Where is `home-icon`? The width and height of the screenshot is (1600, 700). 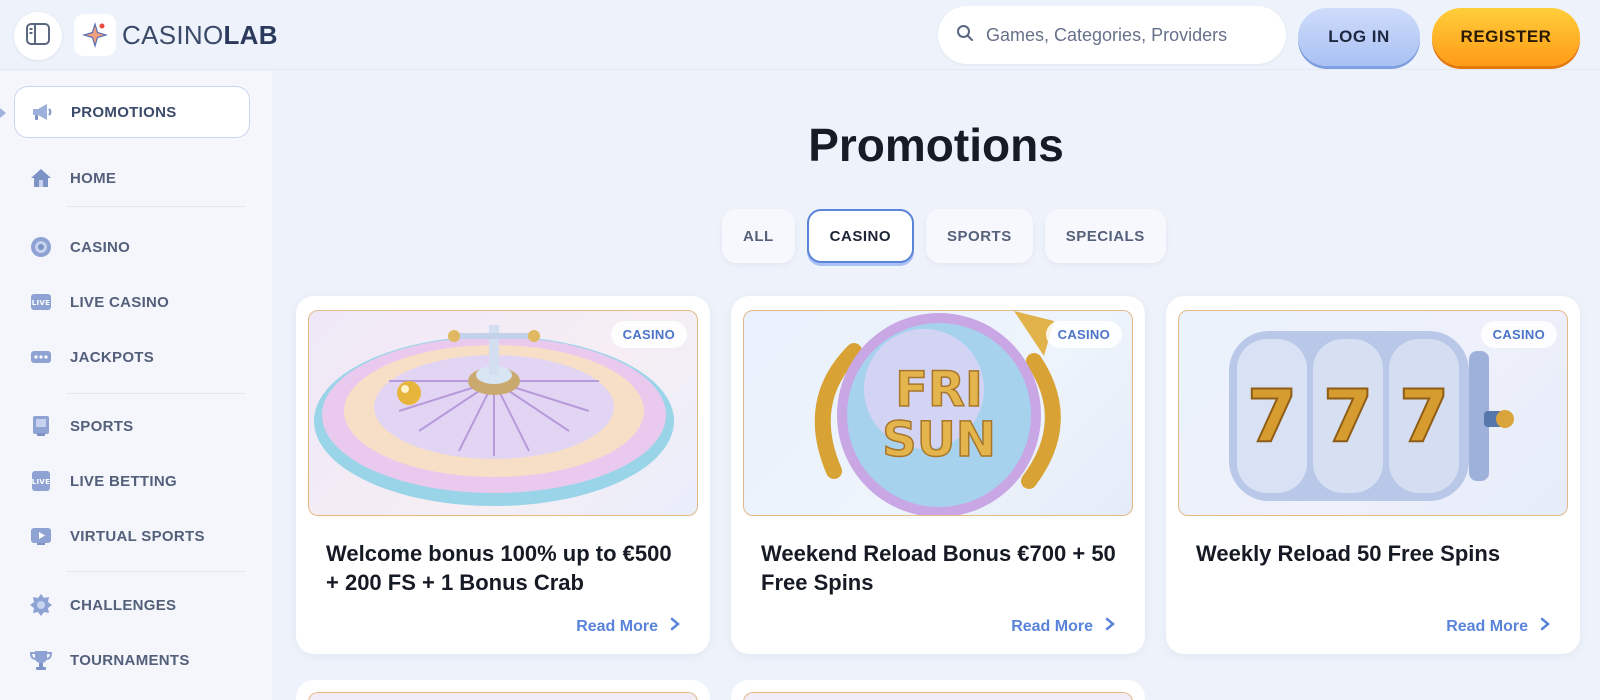 home-icon is located at coordinates (41, 178).